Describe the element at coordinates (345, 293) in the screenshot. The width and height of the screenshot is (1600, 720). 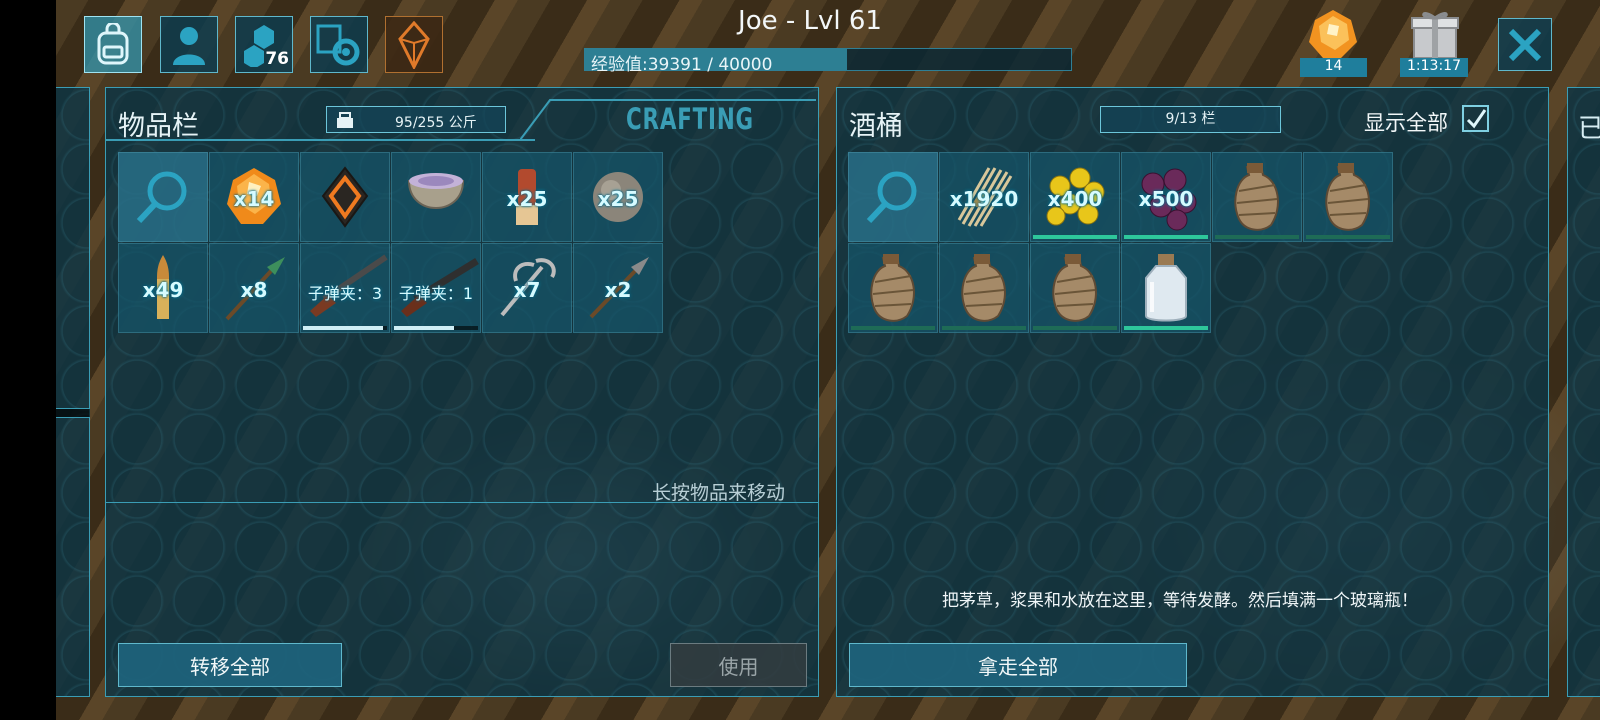
I see `item-quantity: 子弹夹：3` at that location.